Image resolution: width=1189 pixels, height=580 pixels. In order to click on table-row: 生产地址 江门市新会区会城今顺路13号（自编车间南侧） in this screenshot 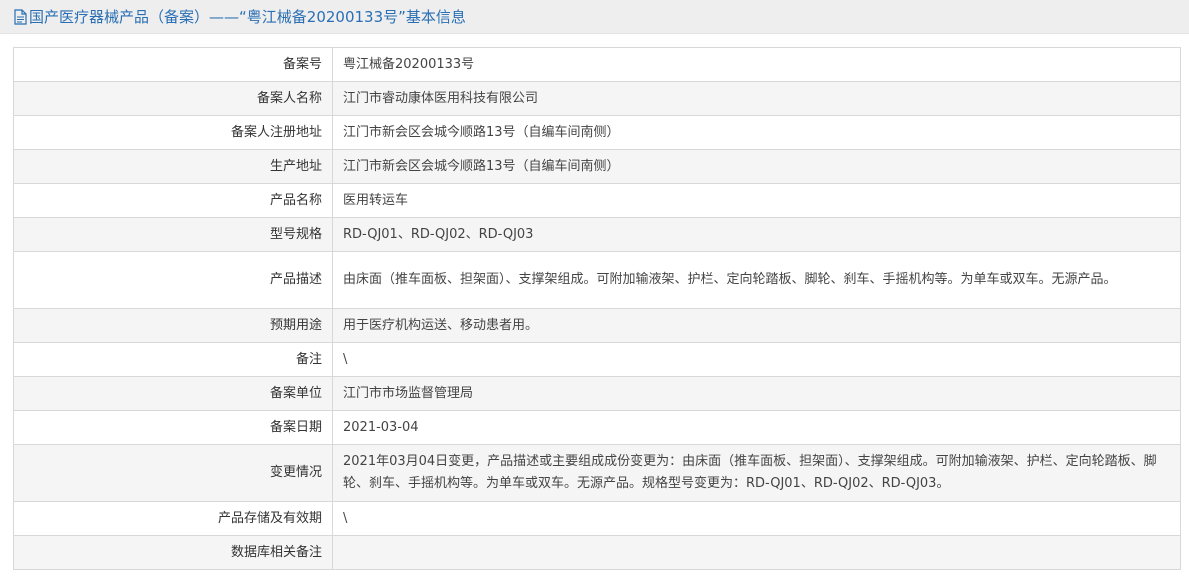, I will do `click(597, 166)`.